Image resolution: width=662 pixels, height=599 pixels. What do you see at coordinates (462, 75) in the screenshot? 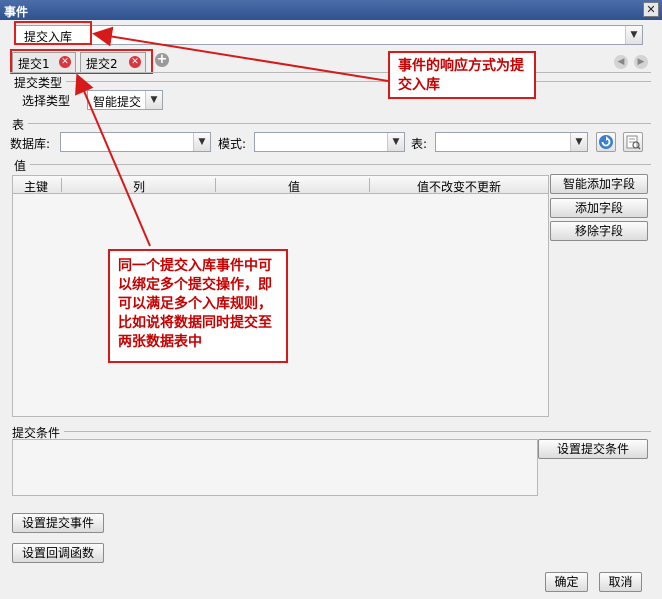
I see `annotation-note-response: 事件的响应方式为提交入库` at bounding box center [462, 75].